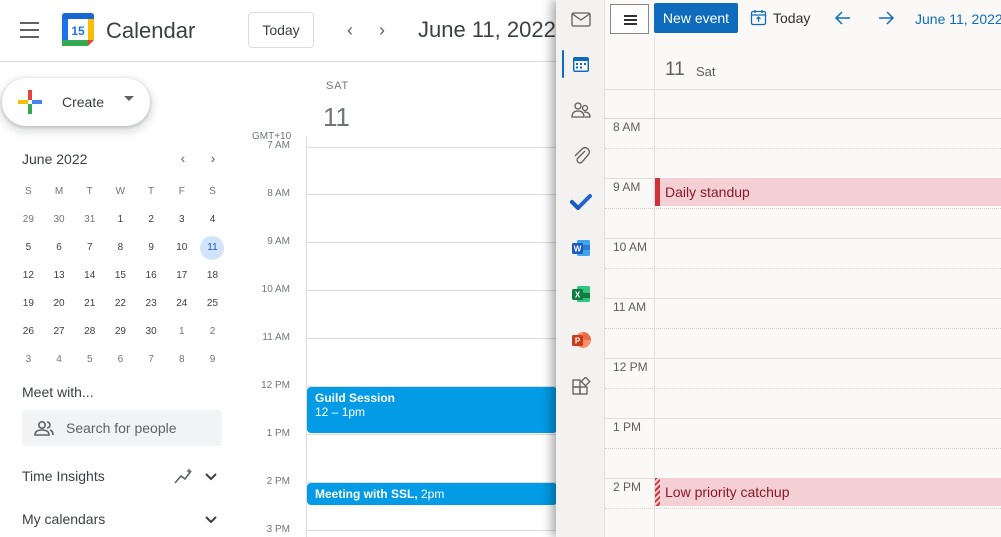  Describe the element at coordinates (28, 276) in the screenshot. I see `mini-calendar-day: 12` at that location.